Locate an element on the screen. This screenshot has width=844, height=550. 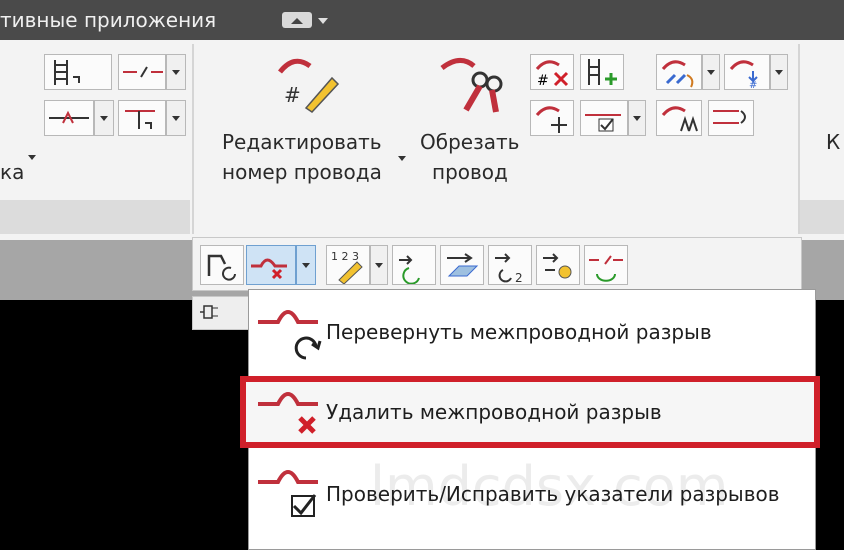
sequential-numbering-button: 1 2 3 is located at coordinates (348, 265).